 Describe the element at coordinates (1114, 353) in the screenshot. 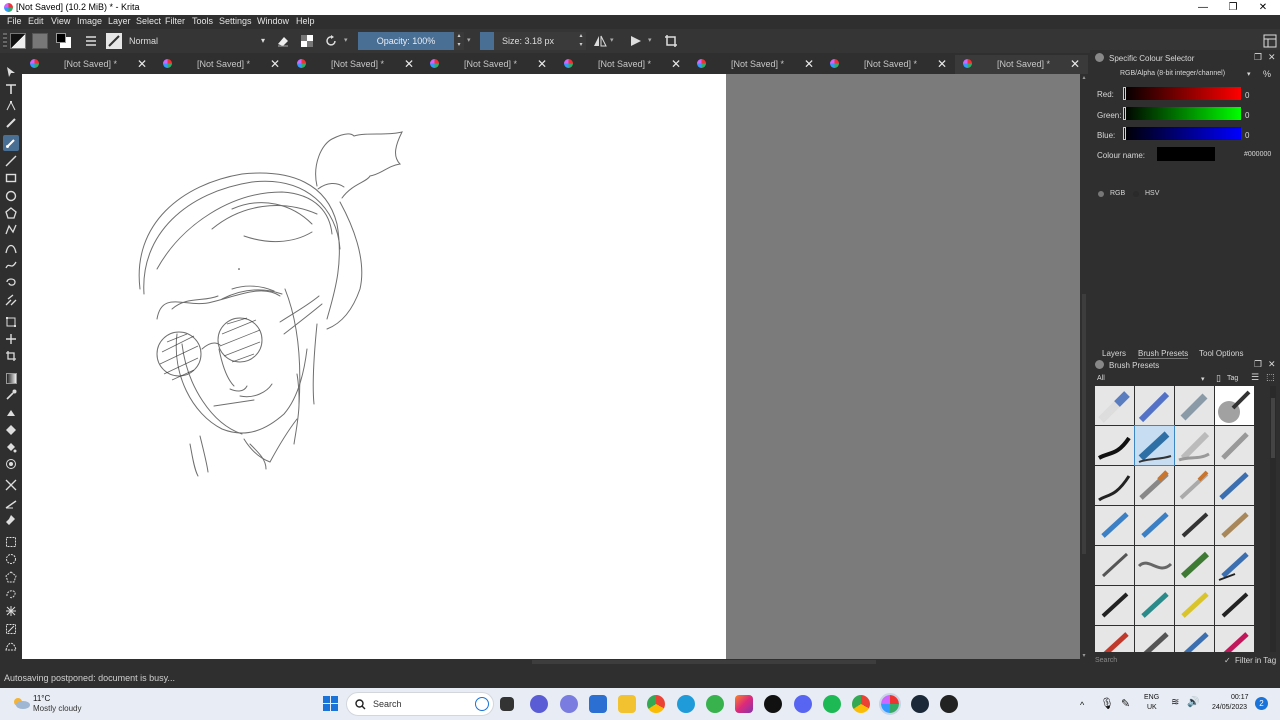

I see `tab-layers: Layers` at that location.